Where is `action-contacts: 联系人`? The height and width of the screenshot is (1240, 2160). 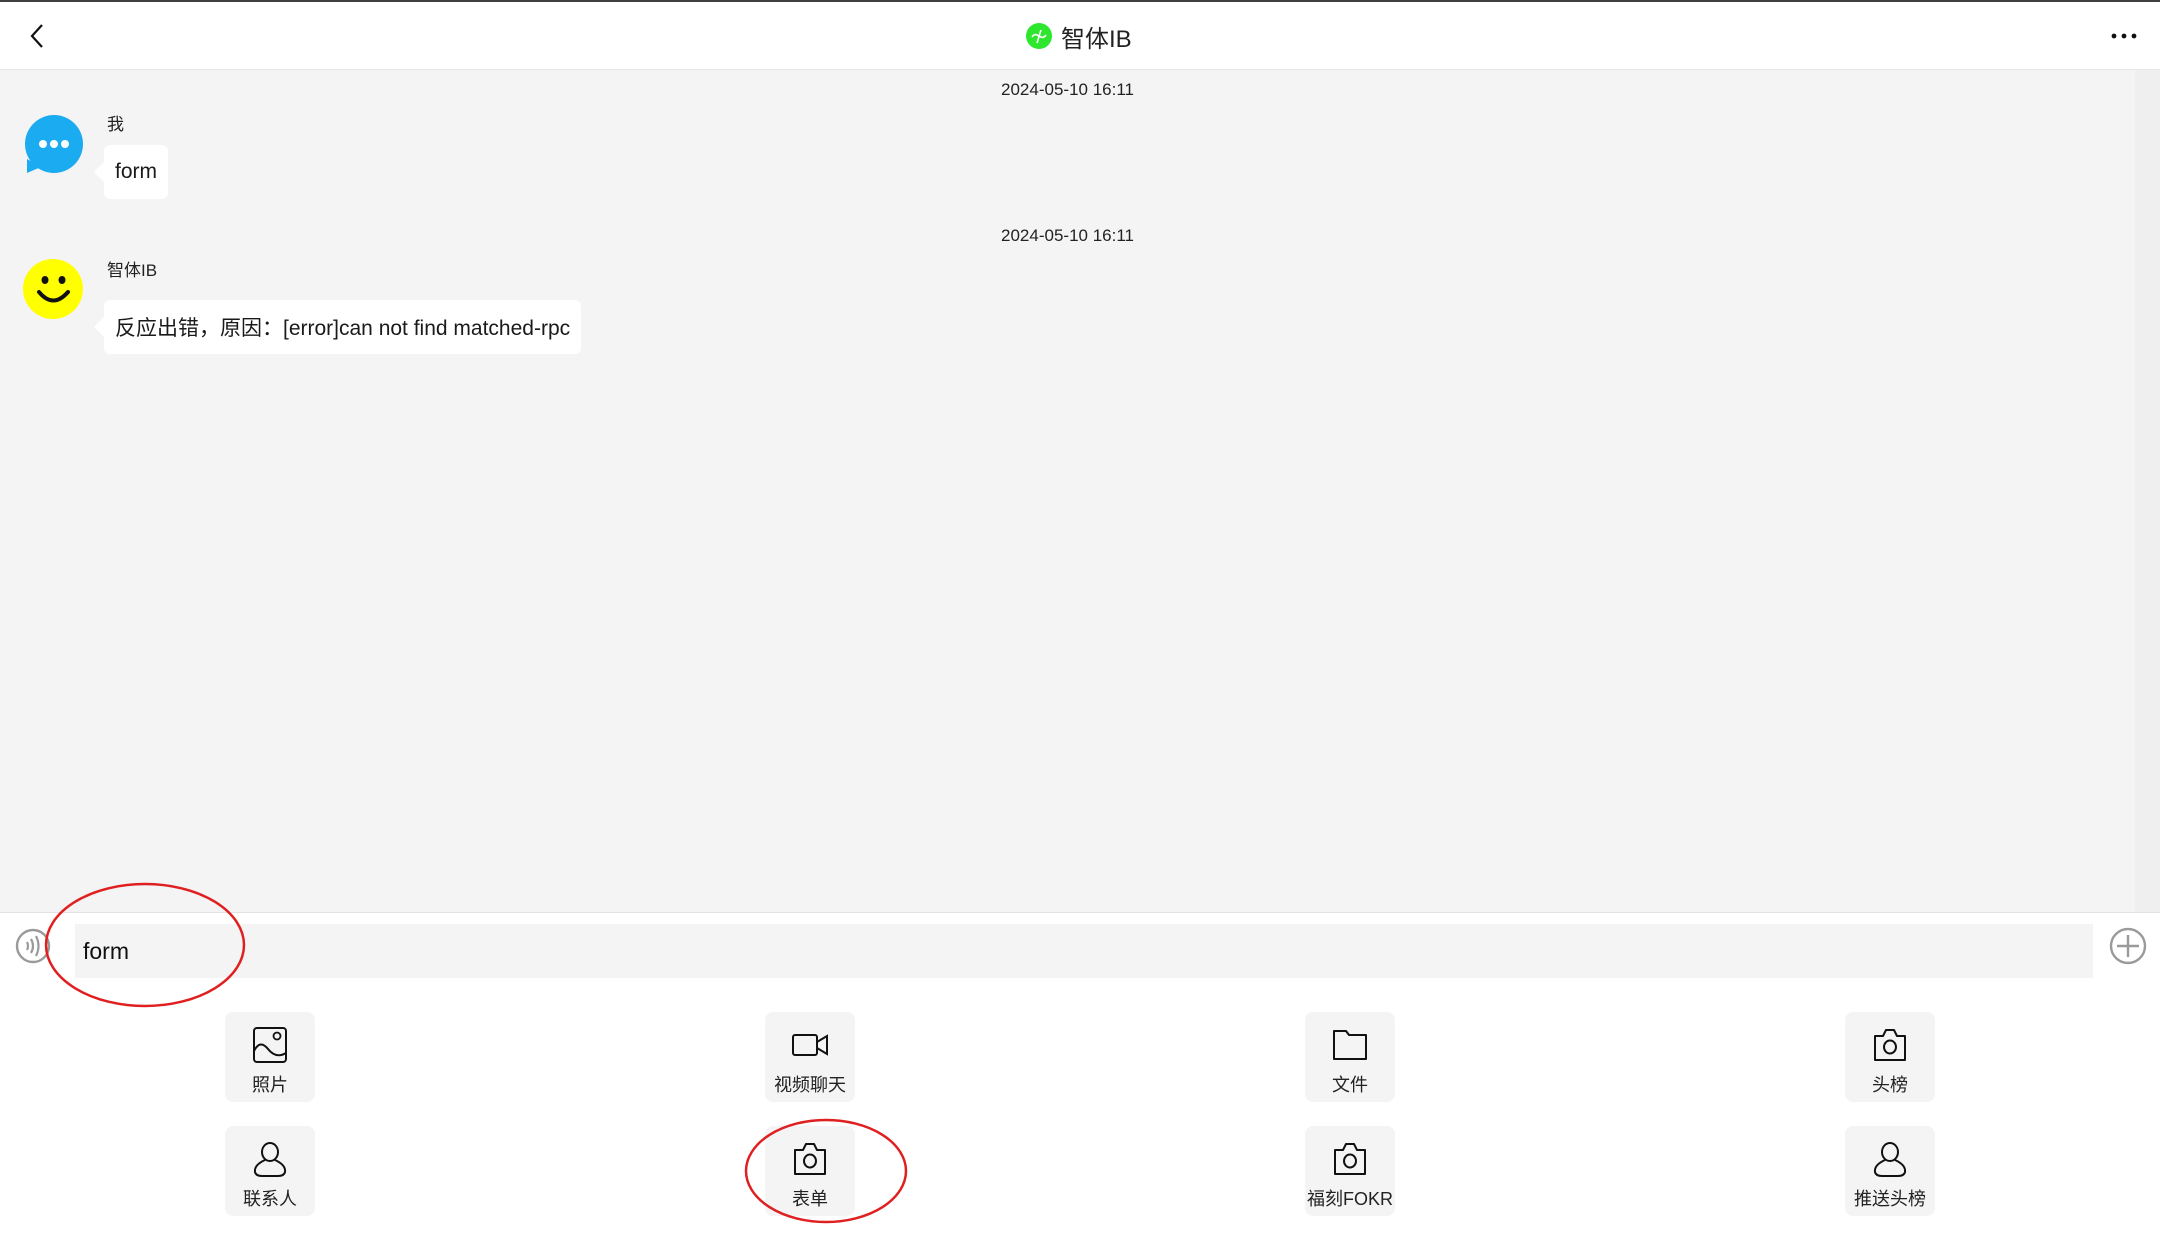
action-contacts: 联系人 is located at coordinates (270, 1171).